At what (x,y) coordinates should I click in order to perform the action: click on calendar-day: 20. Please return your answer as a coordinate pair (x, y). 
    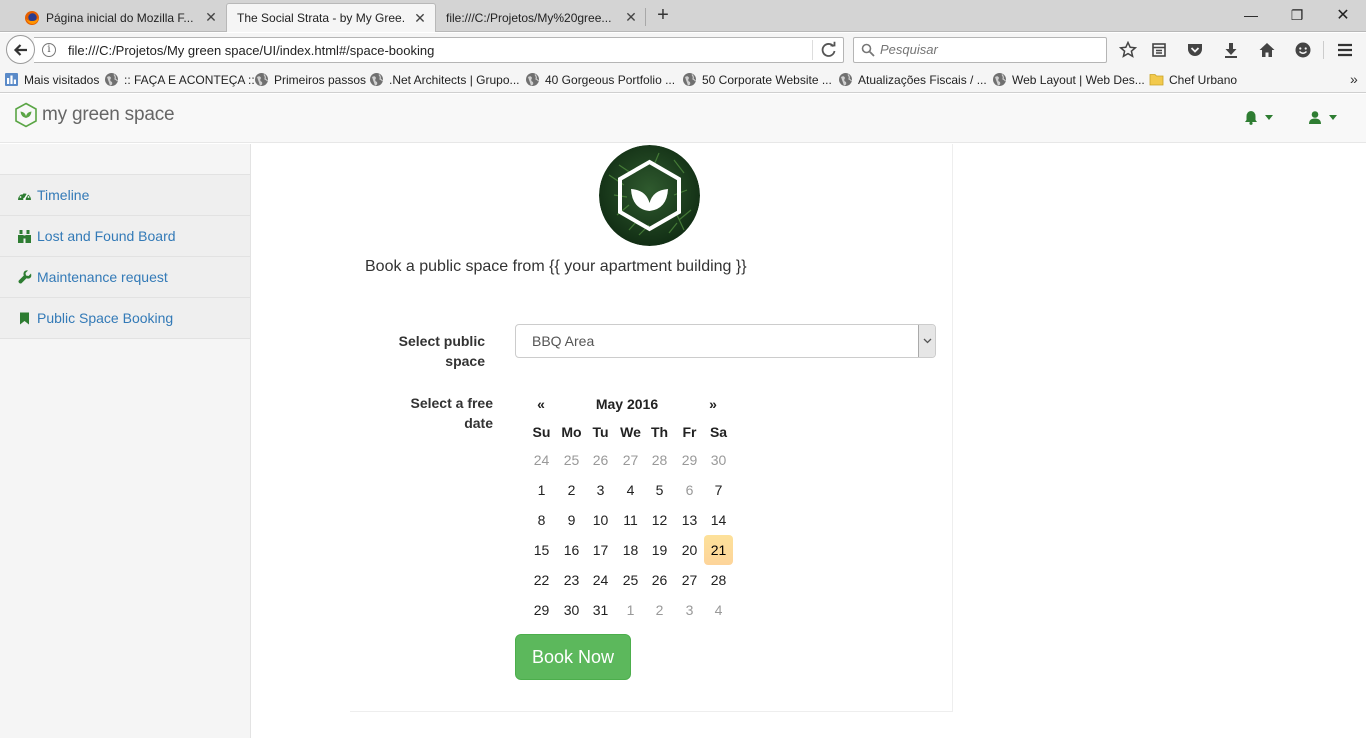
    Looking at the image, I should click on (689, 550).